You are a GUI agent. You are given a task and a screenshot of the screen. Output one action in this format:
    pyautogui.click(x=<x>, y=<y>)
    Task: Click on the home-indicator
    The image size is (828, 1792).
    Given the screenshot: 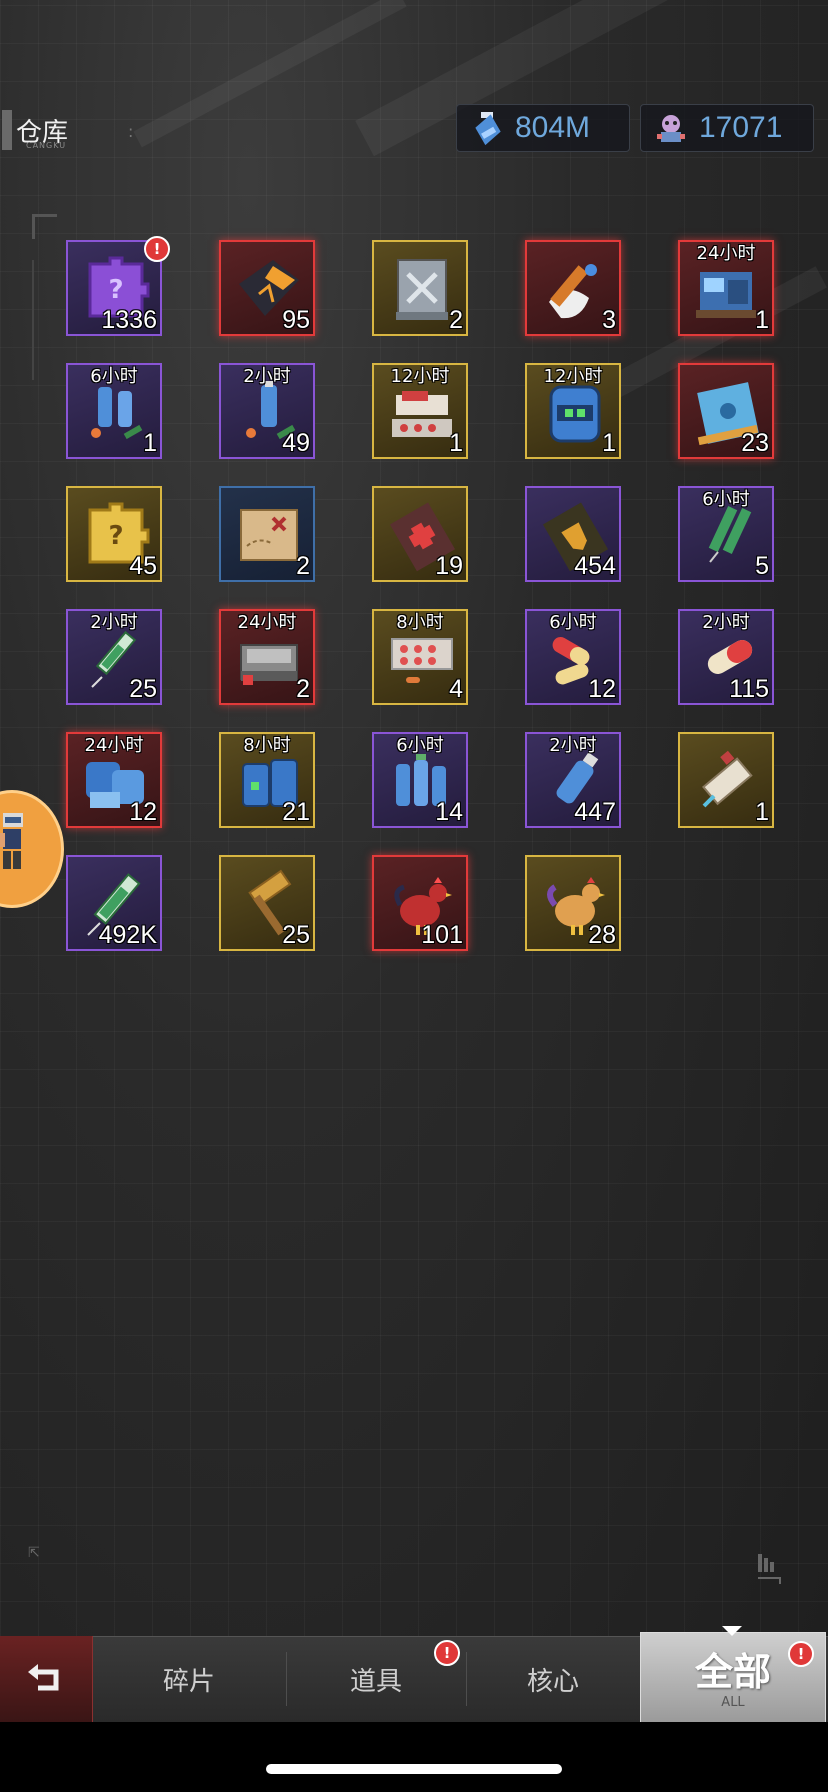 What is the action you would take?
    pyautogui.click(x=414, y=1769)
    